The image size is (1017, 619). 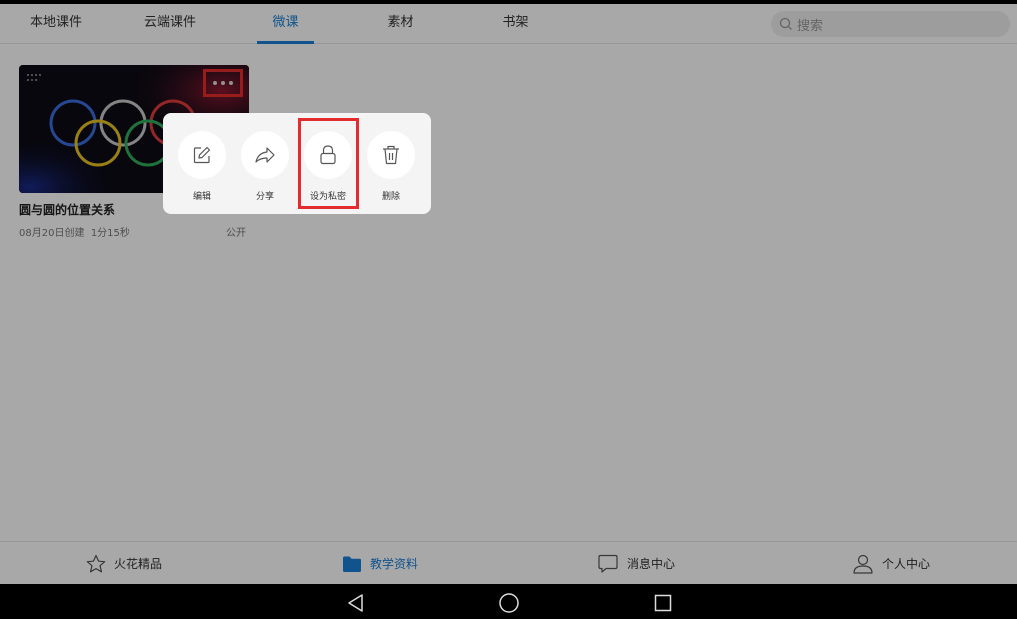 What do you see at coordinates (201, 197) in the screenshot?
I see `edit-label: 编辑` at bounding box center [201, 197].